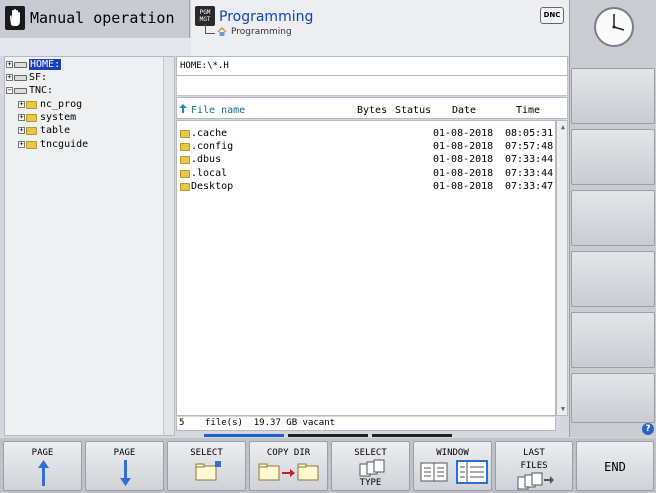 The width and height of the screenshot is (656, 493). Describe the element at coordinates (210, 29) in the screenshot. I see `tree-link-icon` at that location.